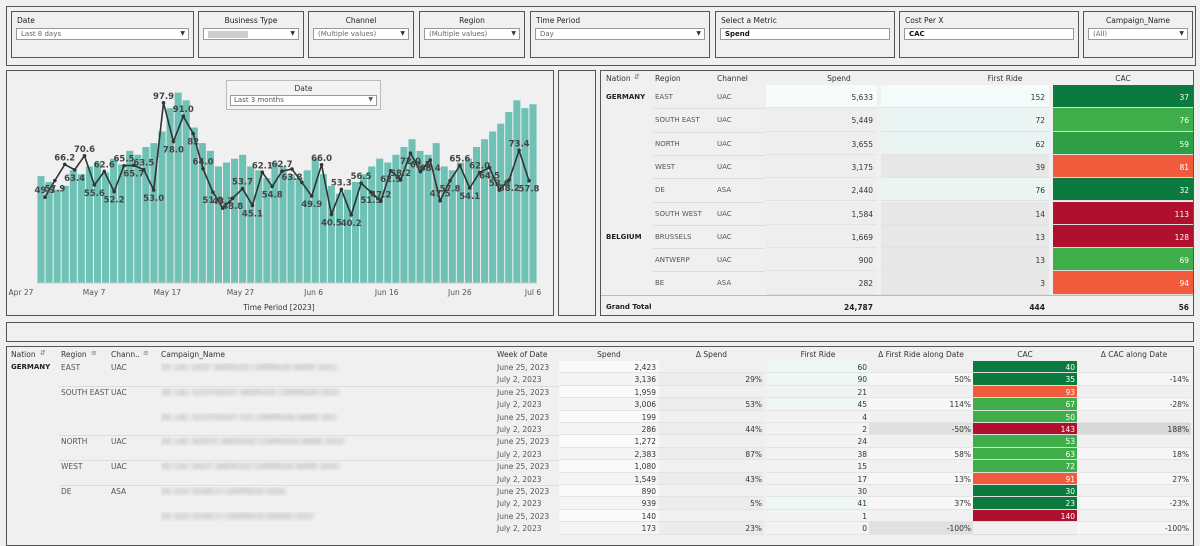  Describe the element at coordinates (84, 150) in the screenshot. I see `data-label: 70.6` at that location.